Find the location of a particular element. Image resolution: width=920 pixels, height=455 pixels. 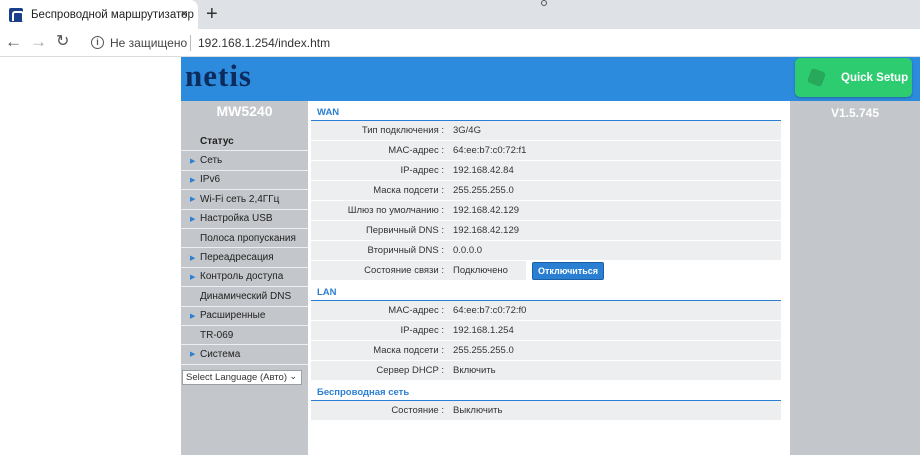

row-value: 0.0.0.0 is located at coordinates (614, 250).